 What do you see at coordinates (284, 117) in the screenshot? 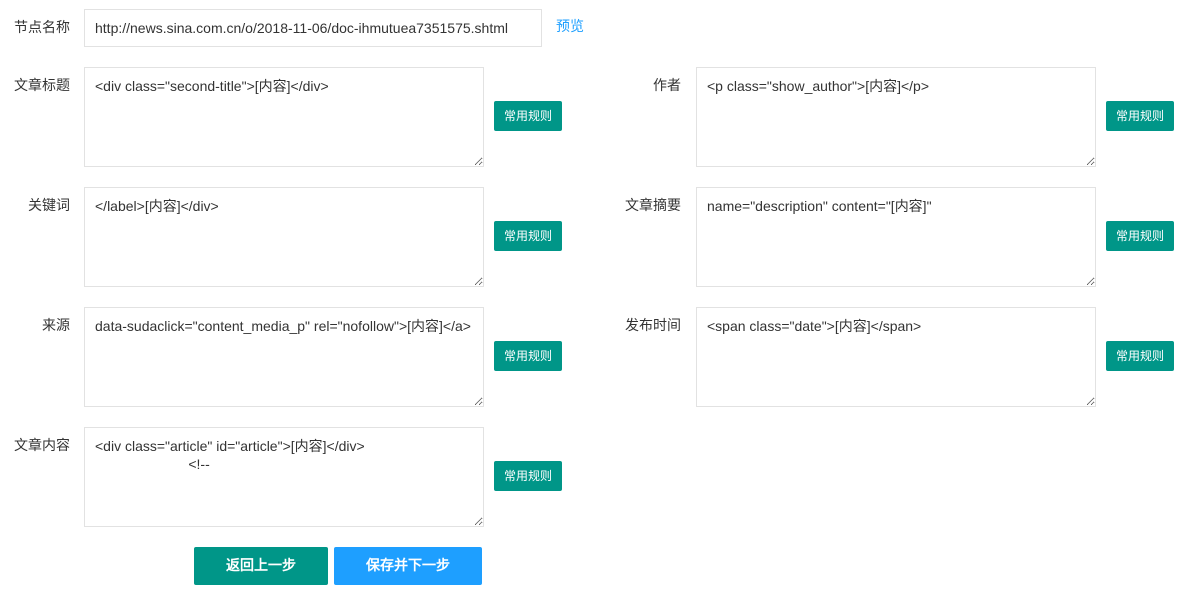
I see `title-rule-textarea: <div class="second-title">[内容]</div>` at bounding box center [284, 117].